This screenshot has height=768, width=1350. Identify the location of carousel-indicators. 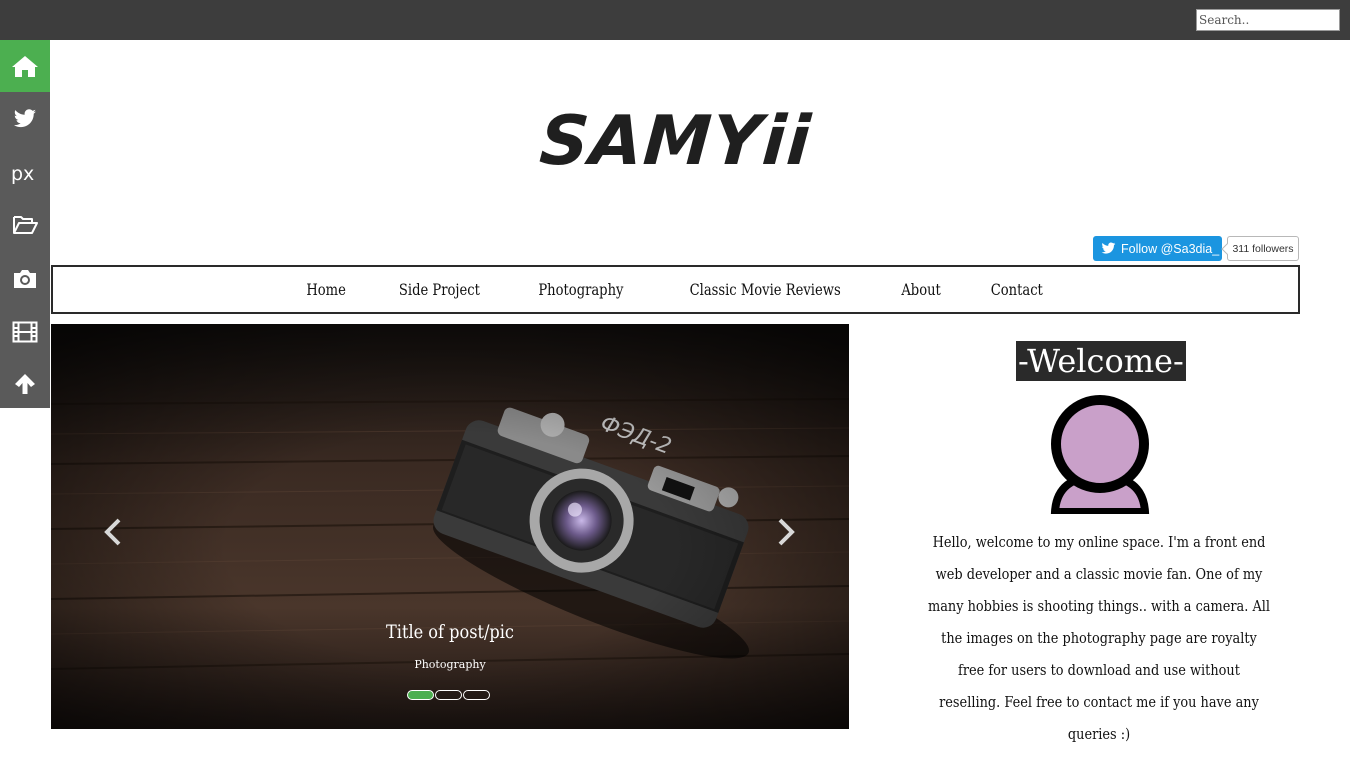
(449, 695).